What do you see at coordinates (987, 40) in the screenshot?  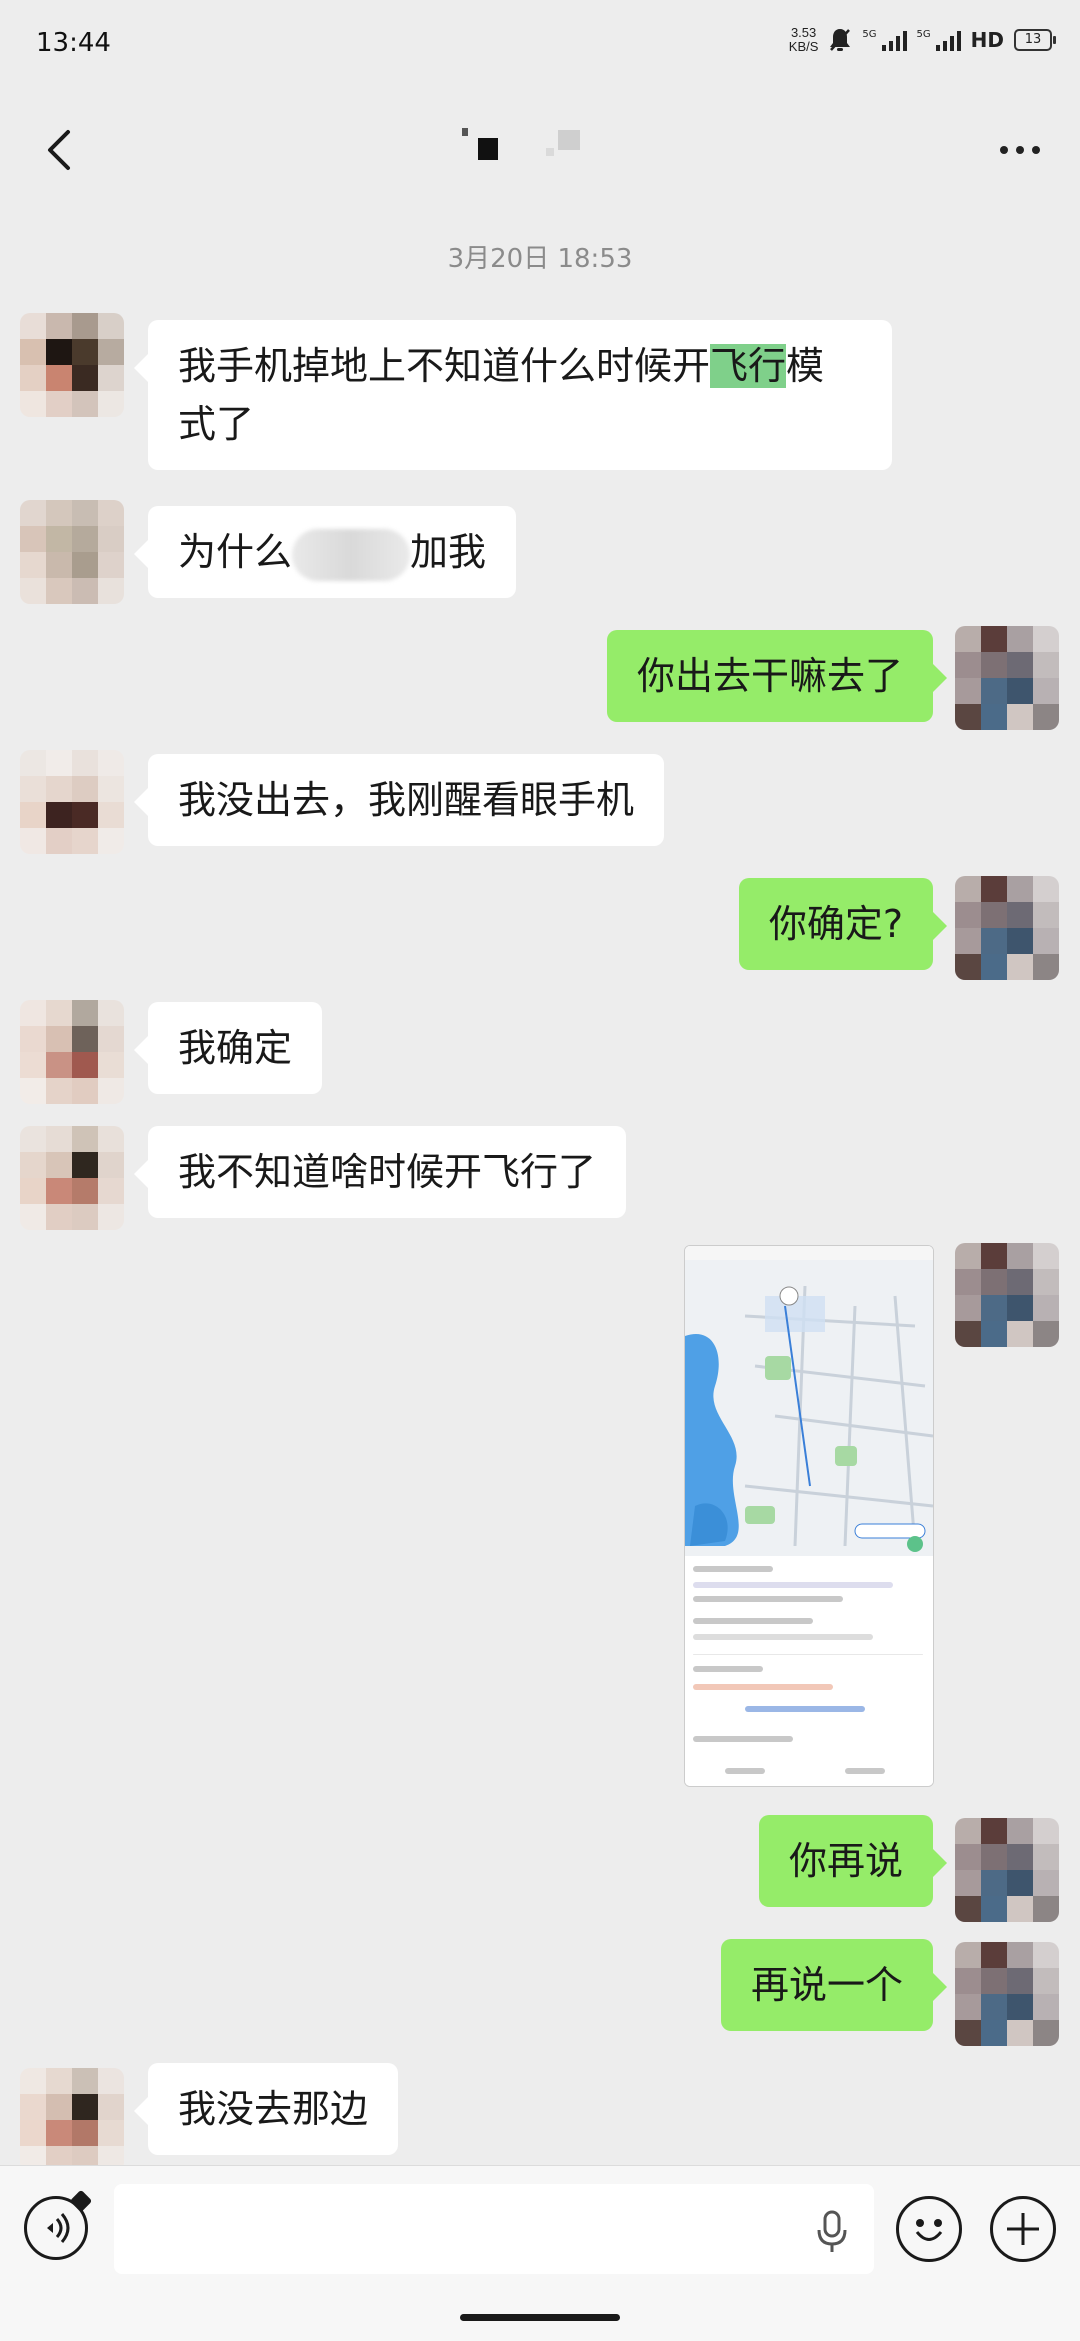 I see `hd-indicator: HD` at bounding box center [987, 40].